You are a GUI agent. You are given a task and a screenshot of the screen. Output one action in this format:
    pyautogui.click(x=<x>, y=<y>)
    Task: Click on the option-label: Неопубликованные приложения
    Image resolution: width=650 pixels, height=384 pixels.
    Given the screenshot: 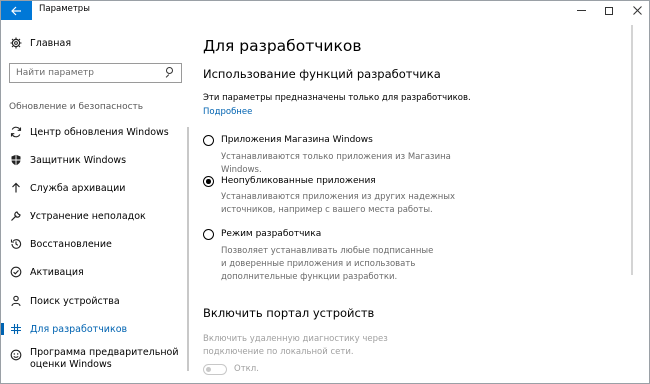 What is the action you would take?
    pyautogui.click(x=298, y=181)
    